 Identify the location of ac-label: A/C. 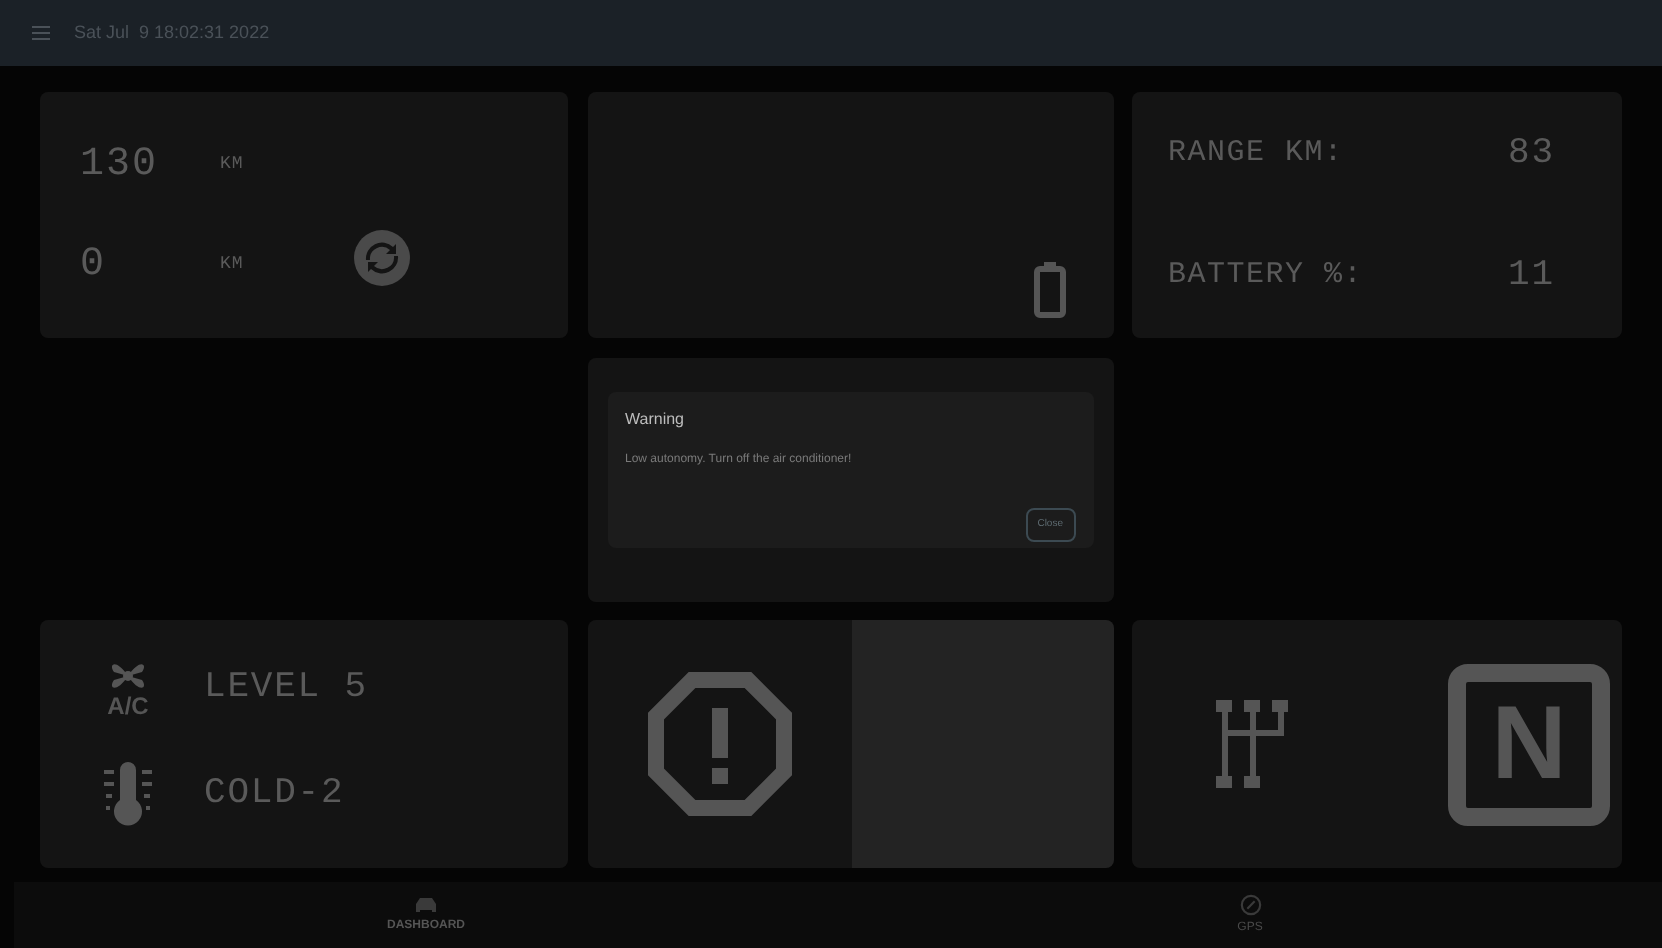
(128, 706).